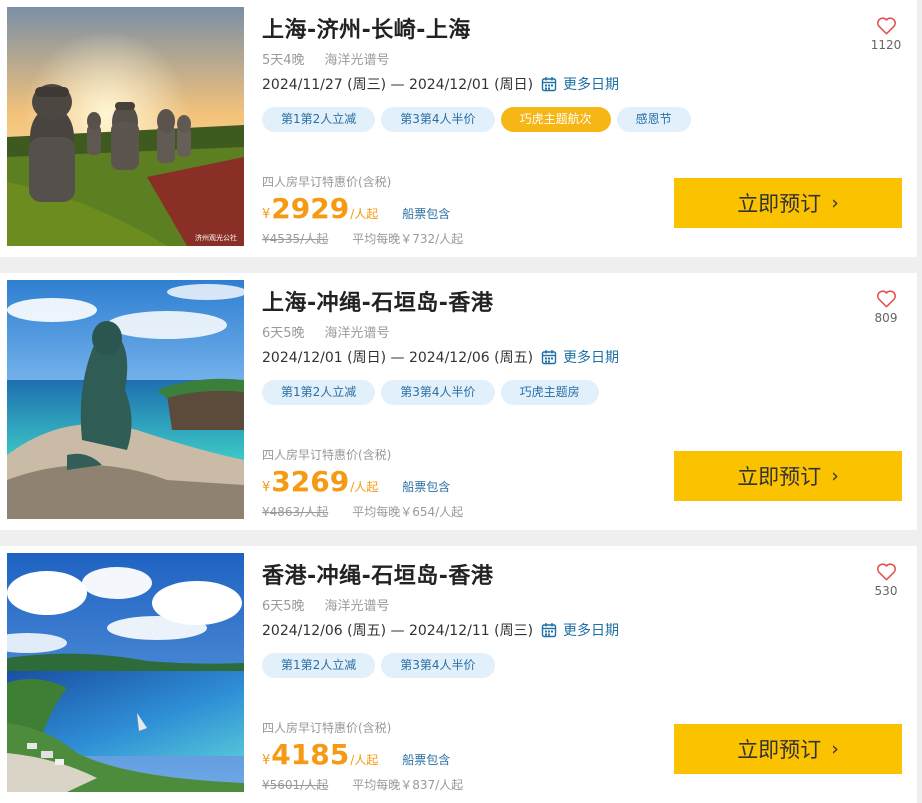 This screenshot has height=803, width=922. What do you see at coordinates (310, 208) in the screenshot?
I see `price-value: 2929` at bounding box center [310, 208].